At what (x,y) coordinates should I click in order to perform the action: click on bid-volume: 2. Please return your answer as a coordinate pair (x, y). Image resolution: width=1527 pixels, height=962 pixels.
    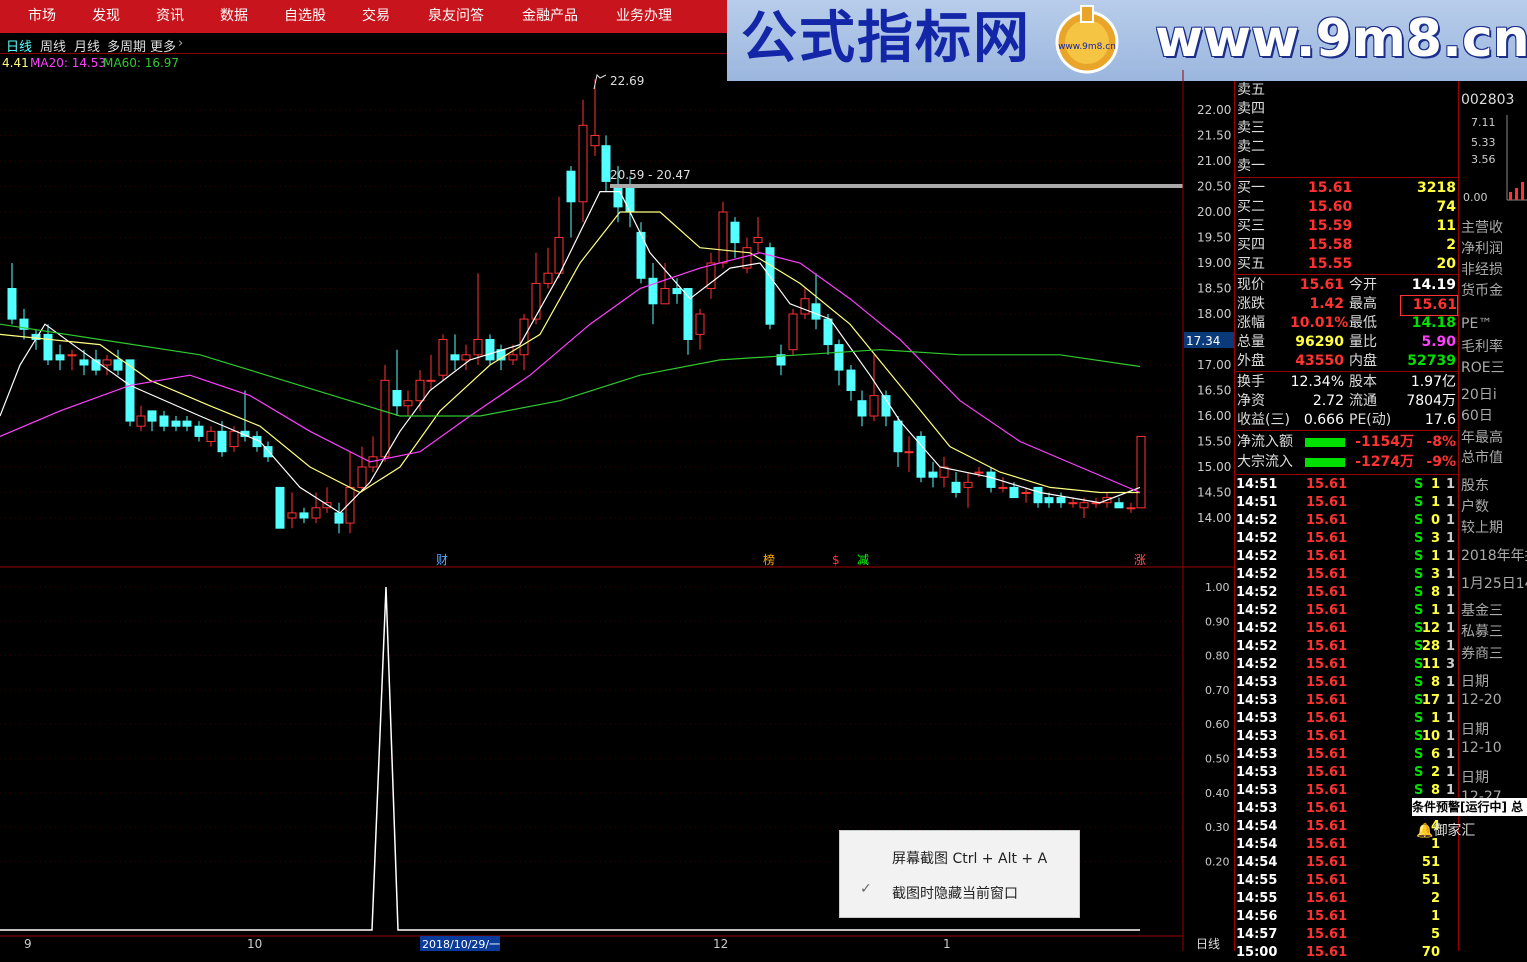
    Looking at the image, I should click on (1451, 245).